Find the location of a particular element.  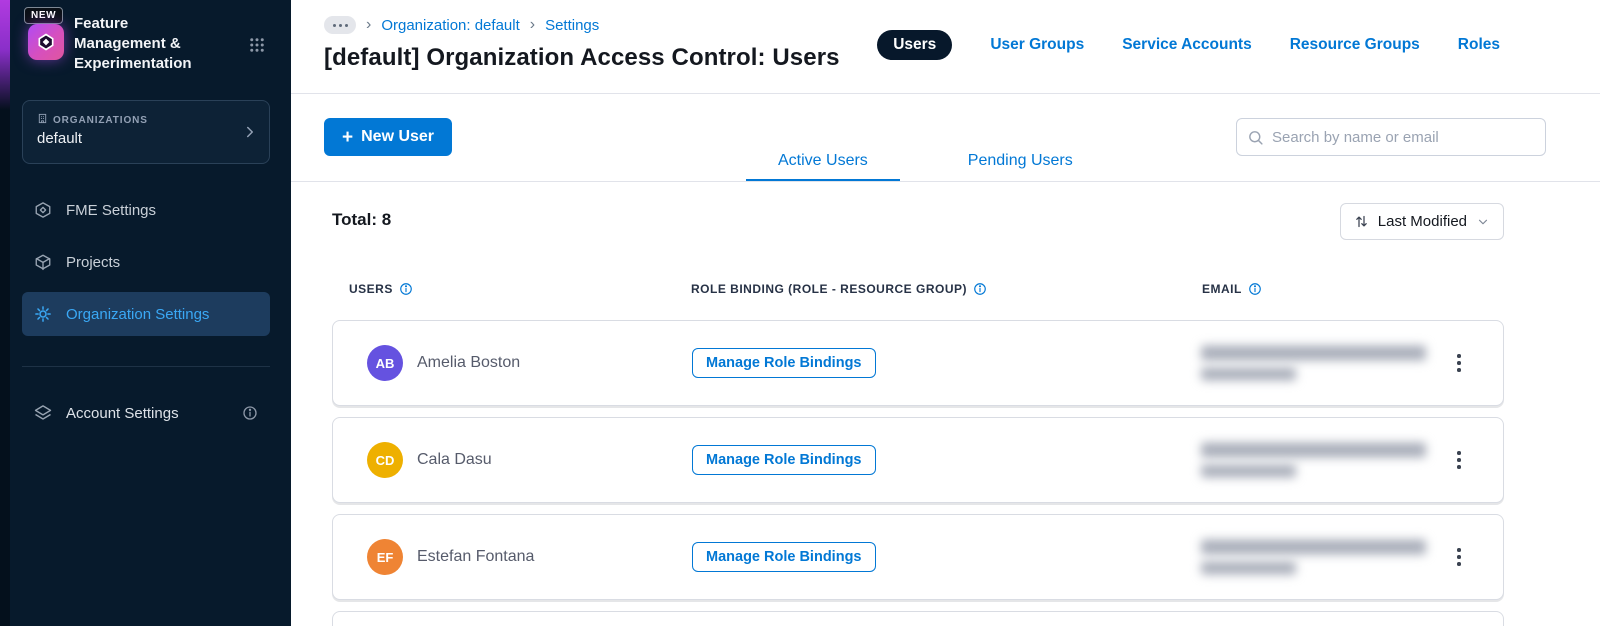

tab-users: Users is located at coordinates (915, 45).